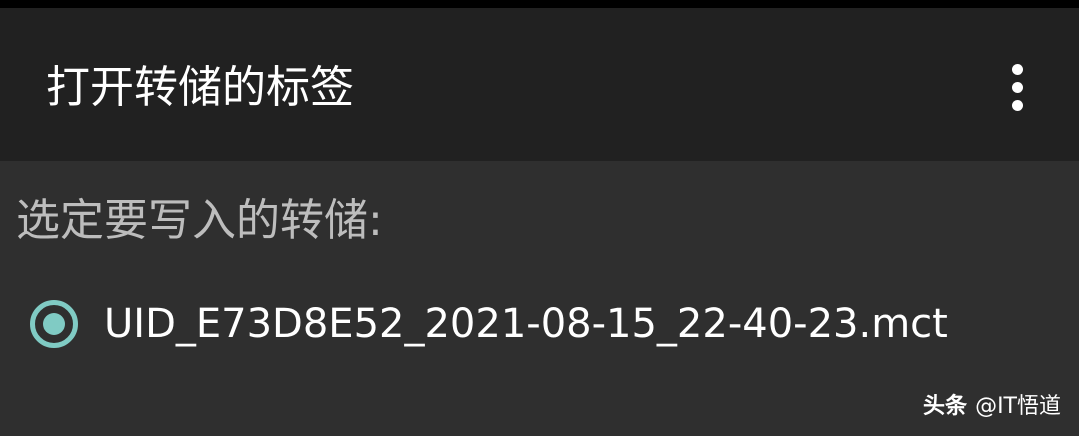 The image size is (1079, 436). Describe the element at coordinates (199, 220) in the screenshot. I see `select-dump-prompt: 选定要写入的转储:` at that location.